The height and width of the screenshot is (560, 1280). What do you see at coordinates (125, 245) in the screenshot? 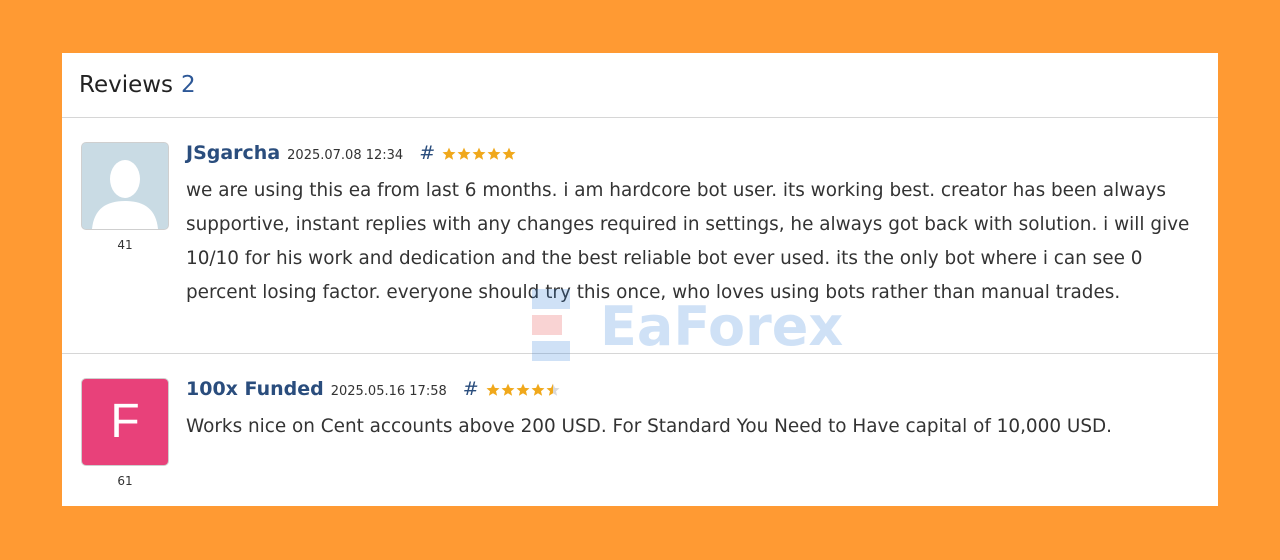
I see `author-rating: 41` at bounding box center [125, 245].